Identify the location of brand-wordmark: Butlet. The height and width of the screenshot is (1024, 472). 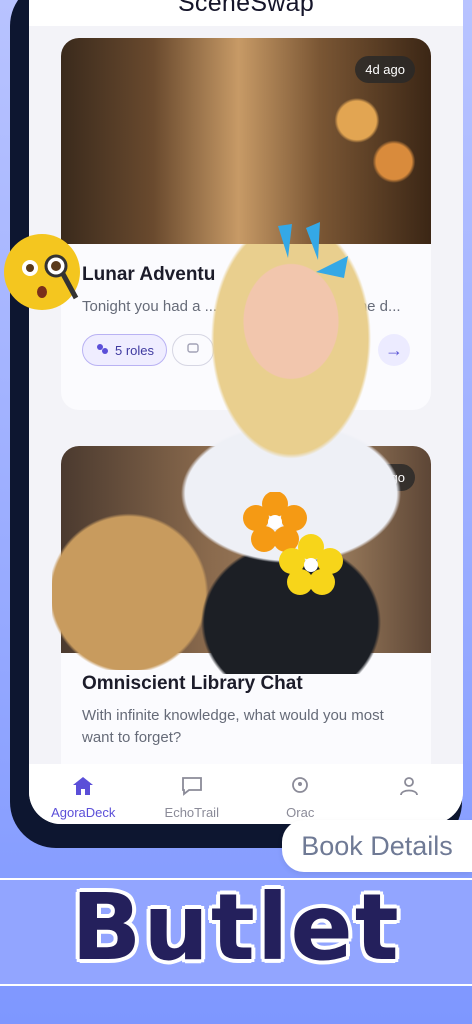
(236, 927).